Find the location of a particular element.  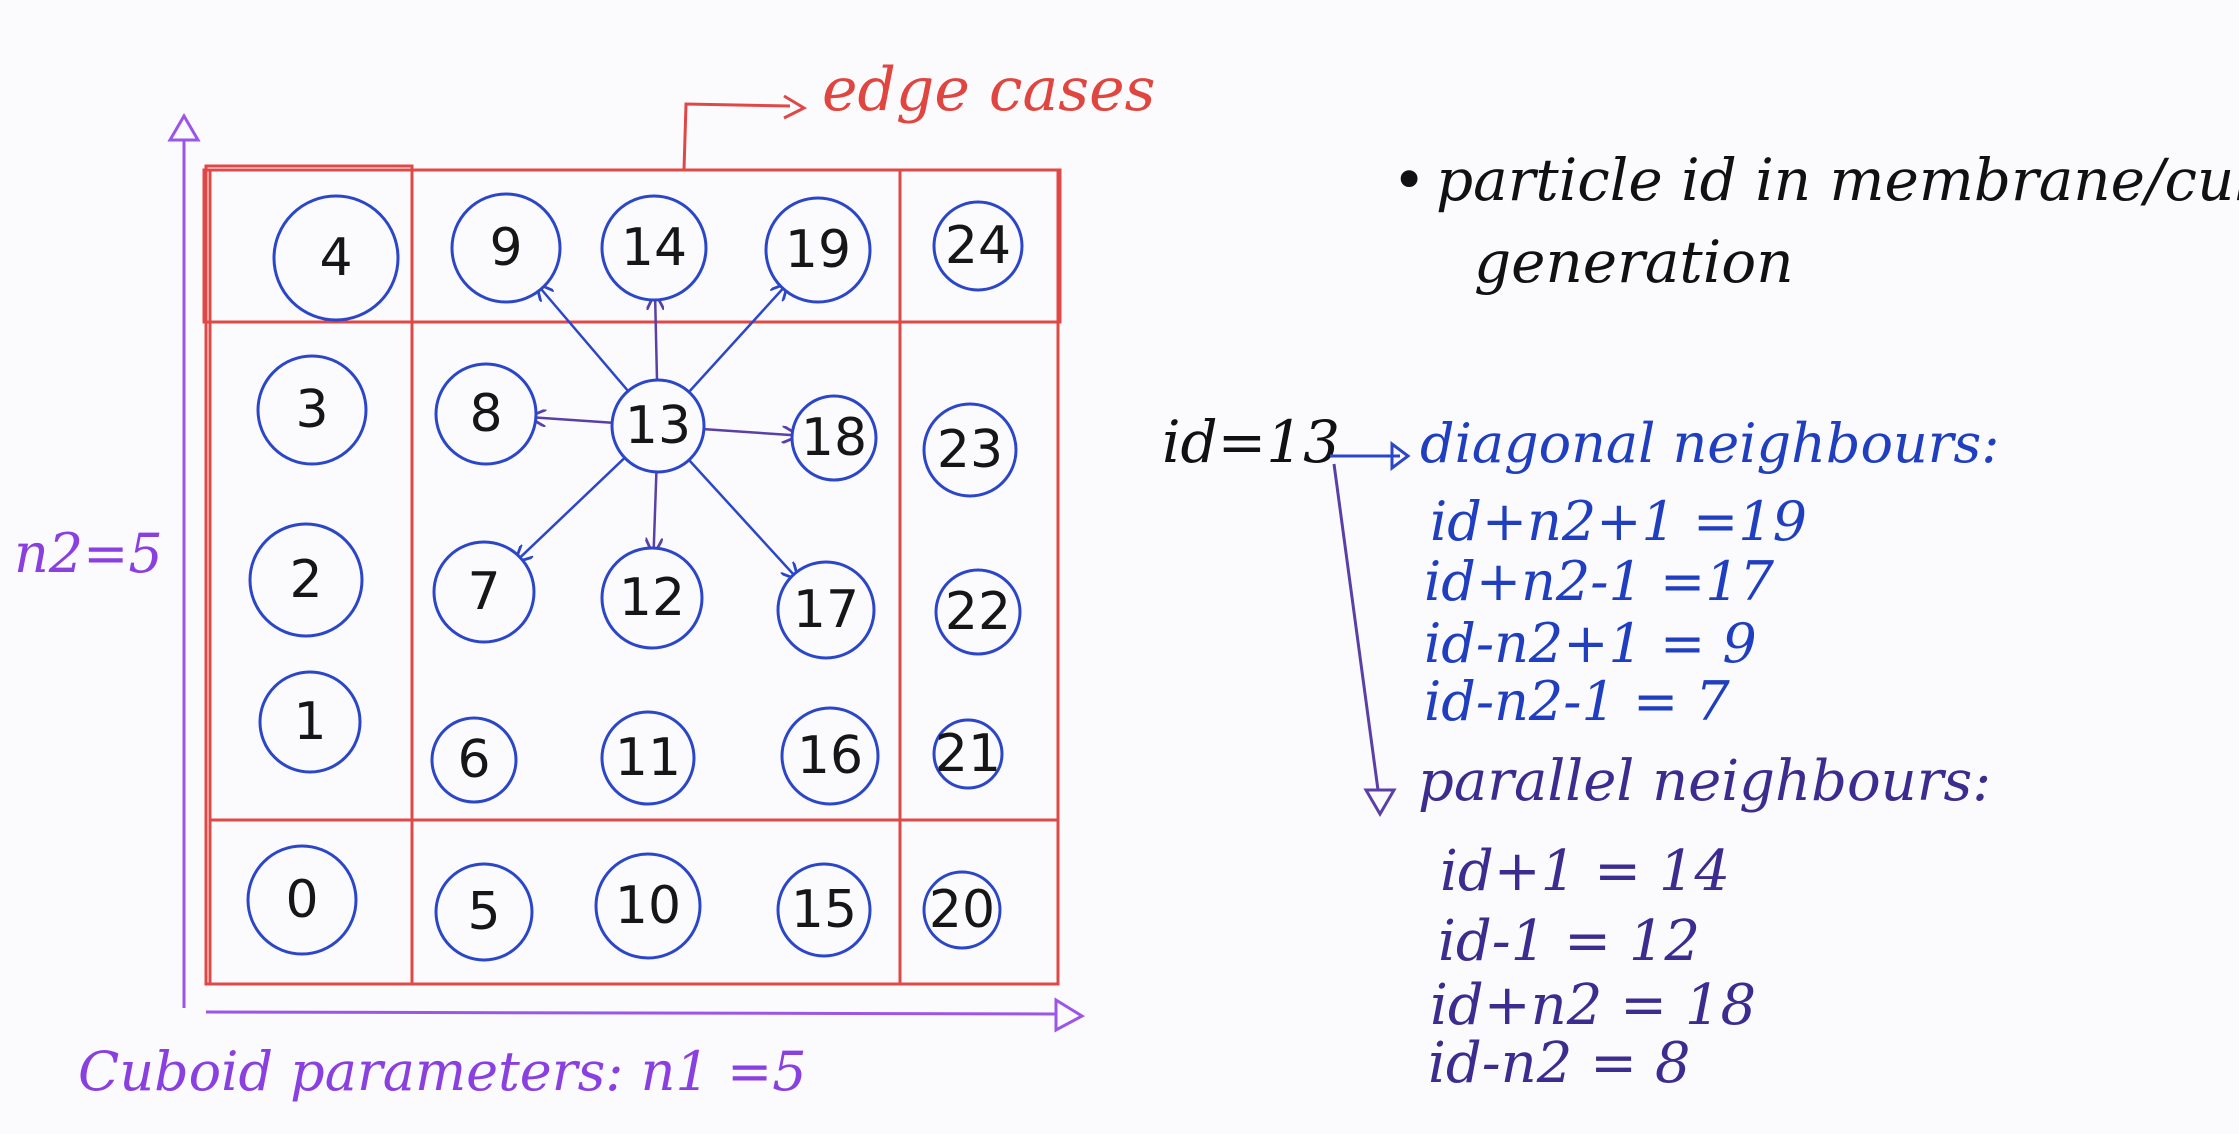

particle-0: 0 is located at coordinates (302, 900).